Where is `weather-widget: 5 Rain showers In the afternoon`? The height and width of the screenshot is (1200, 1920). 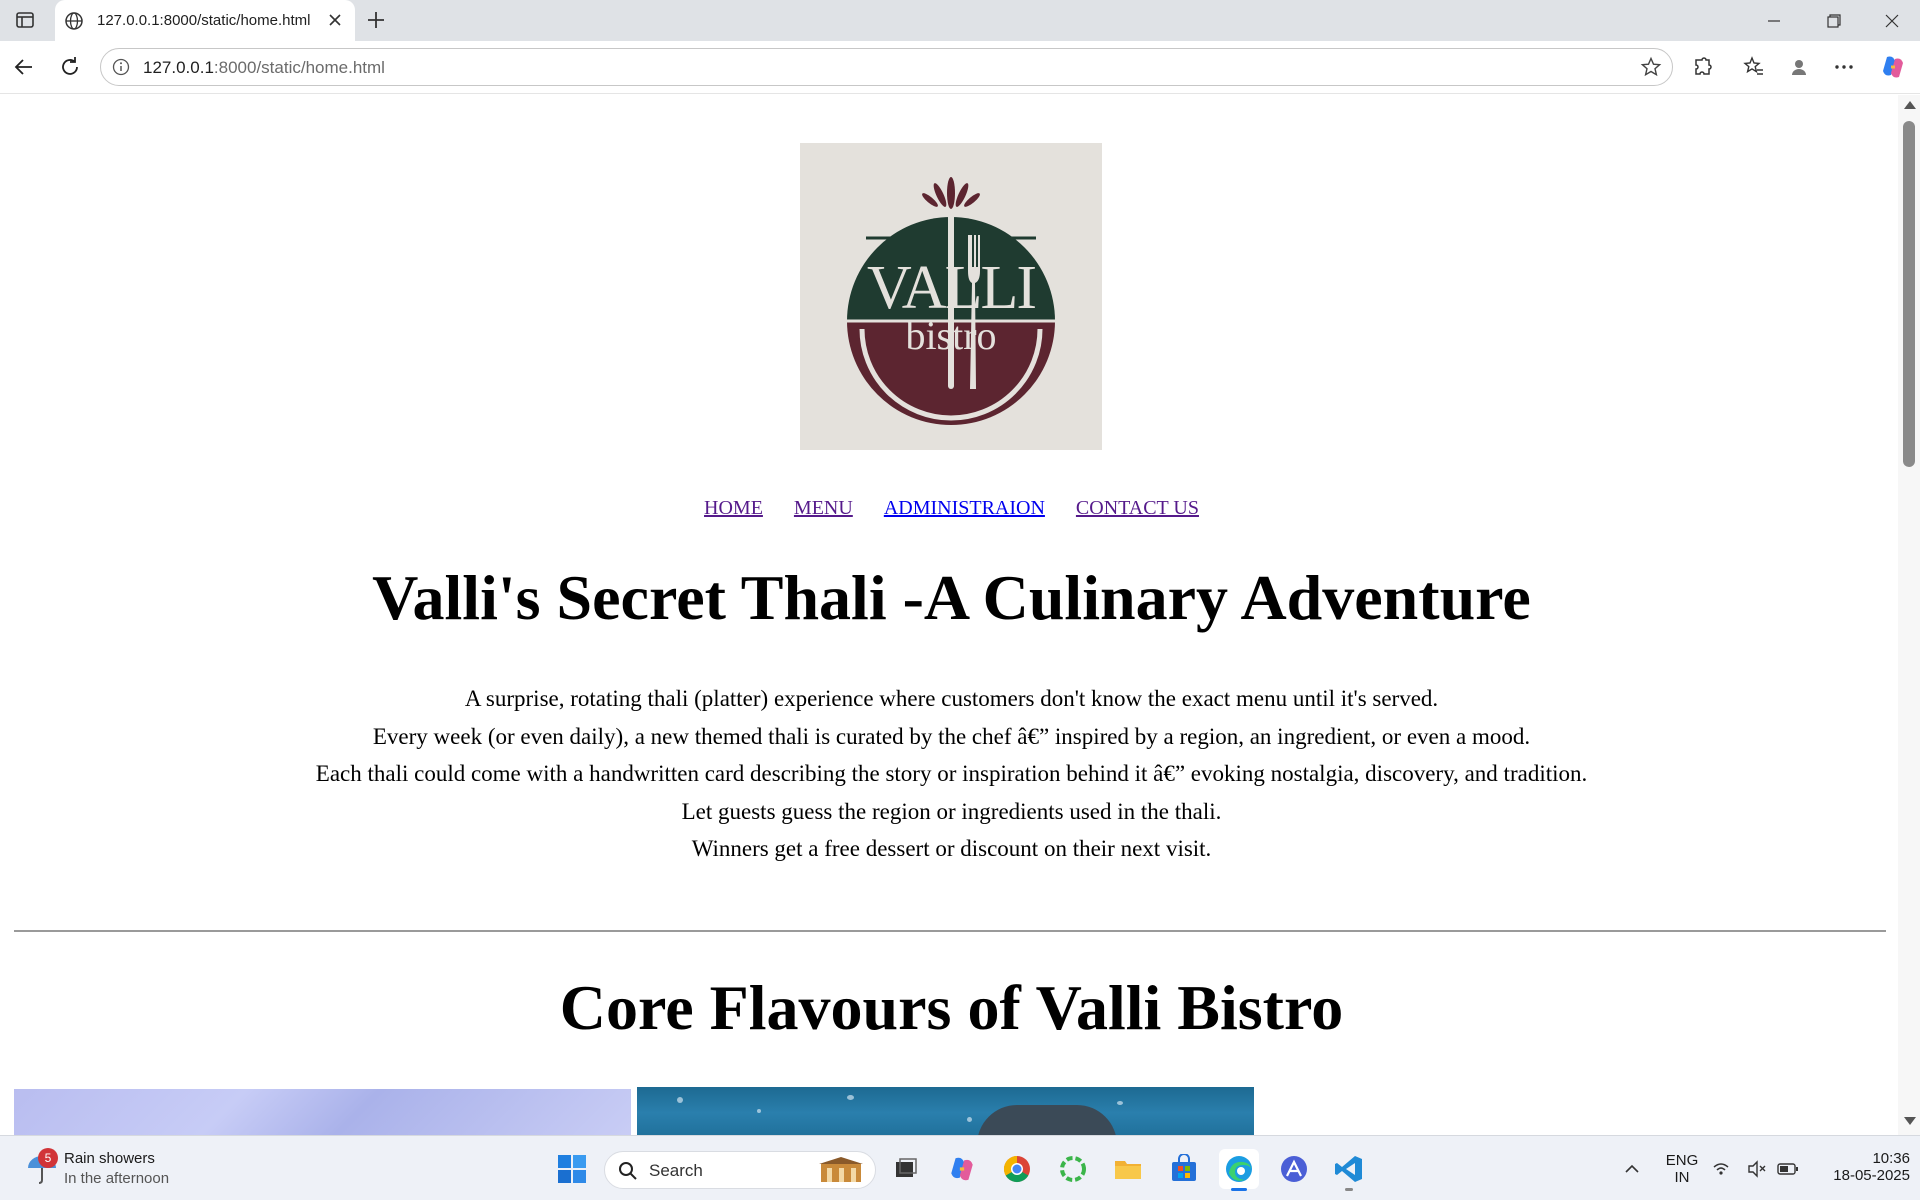 weather-widget: 5 Rain showers In the afternoon is located at coordinates (96, 1169).